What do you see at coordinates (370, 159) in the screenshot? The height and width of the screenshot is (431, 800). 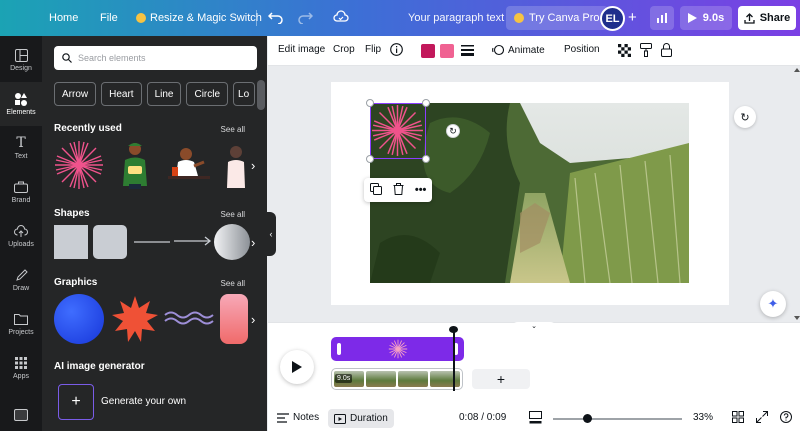 I see `resize-handle-bottom-left` at bounding box center [370, 159].